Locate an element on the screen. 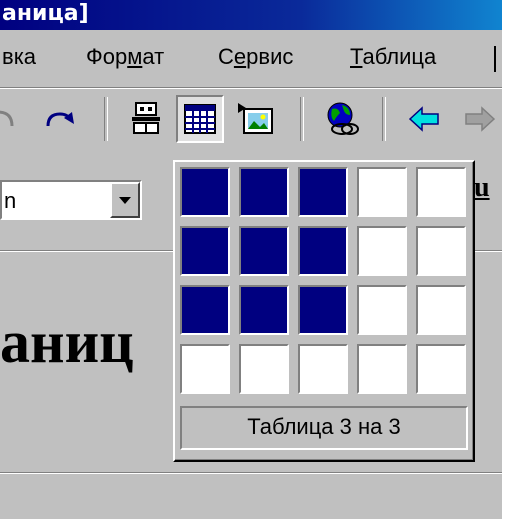 The height and width of the screenshot is (519, 514). menu-item-cut is located at coordinates (495, 59).